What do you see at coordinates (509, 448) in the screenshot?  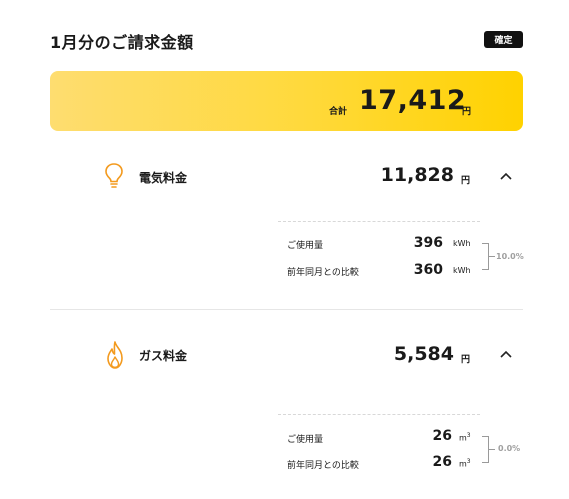 I see `gas-change-percent: 0.0%` at bounding box center [509, 448].